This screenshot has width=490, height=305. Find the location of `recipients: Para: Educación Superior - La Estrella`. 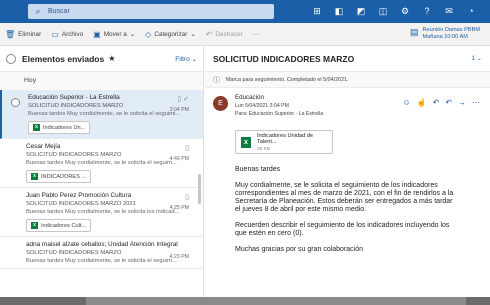

recipients: Para: Educación Superior - La Estrella is located at coordinates (279, 114).